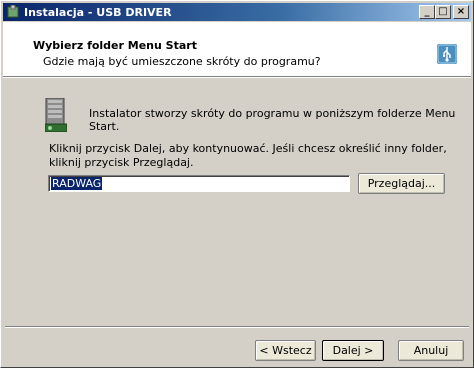 Image resolution: width=474 pixels, height=368 pixels. What do you see at coordinates (353, 350) in the screenshot?
I see `next-button: Dalej >` at bounding box center [353, 350].